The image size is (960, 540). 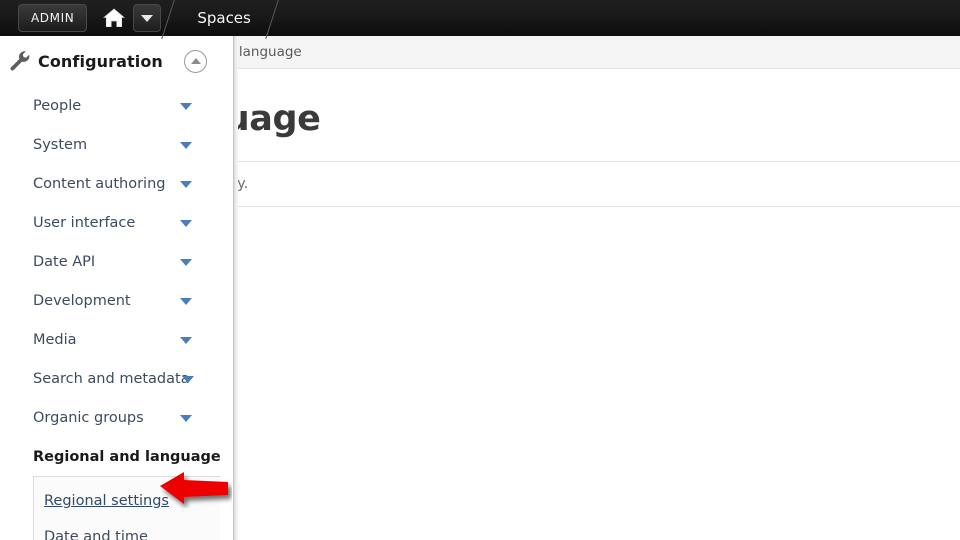 What do you see at coordinates (235, 288) in the screenshot?
I see `overlay-scrollbar` at bounding box center [235, 288].